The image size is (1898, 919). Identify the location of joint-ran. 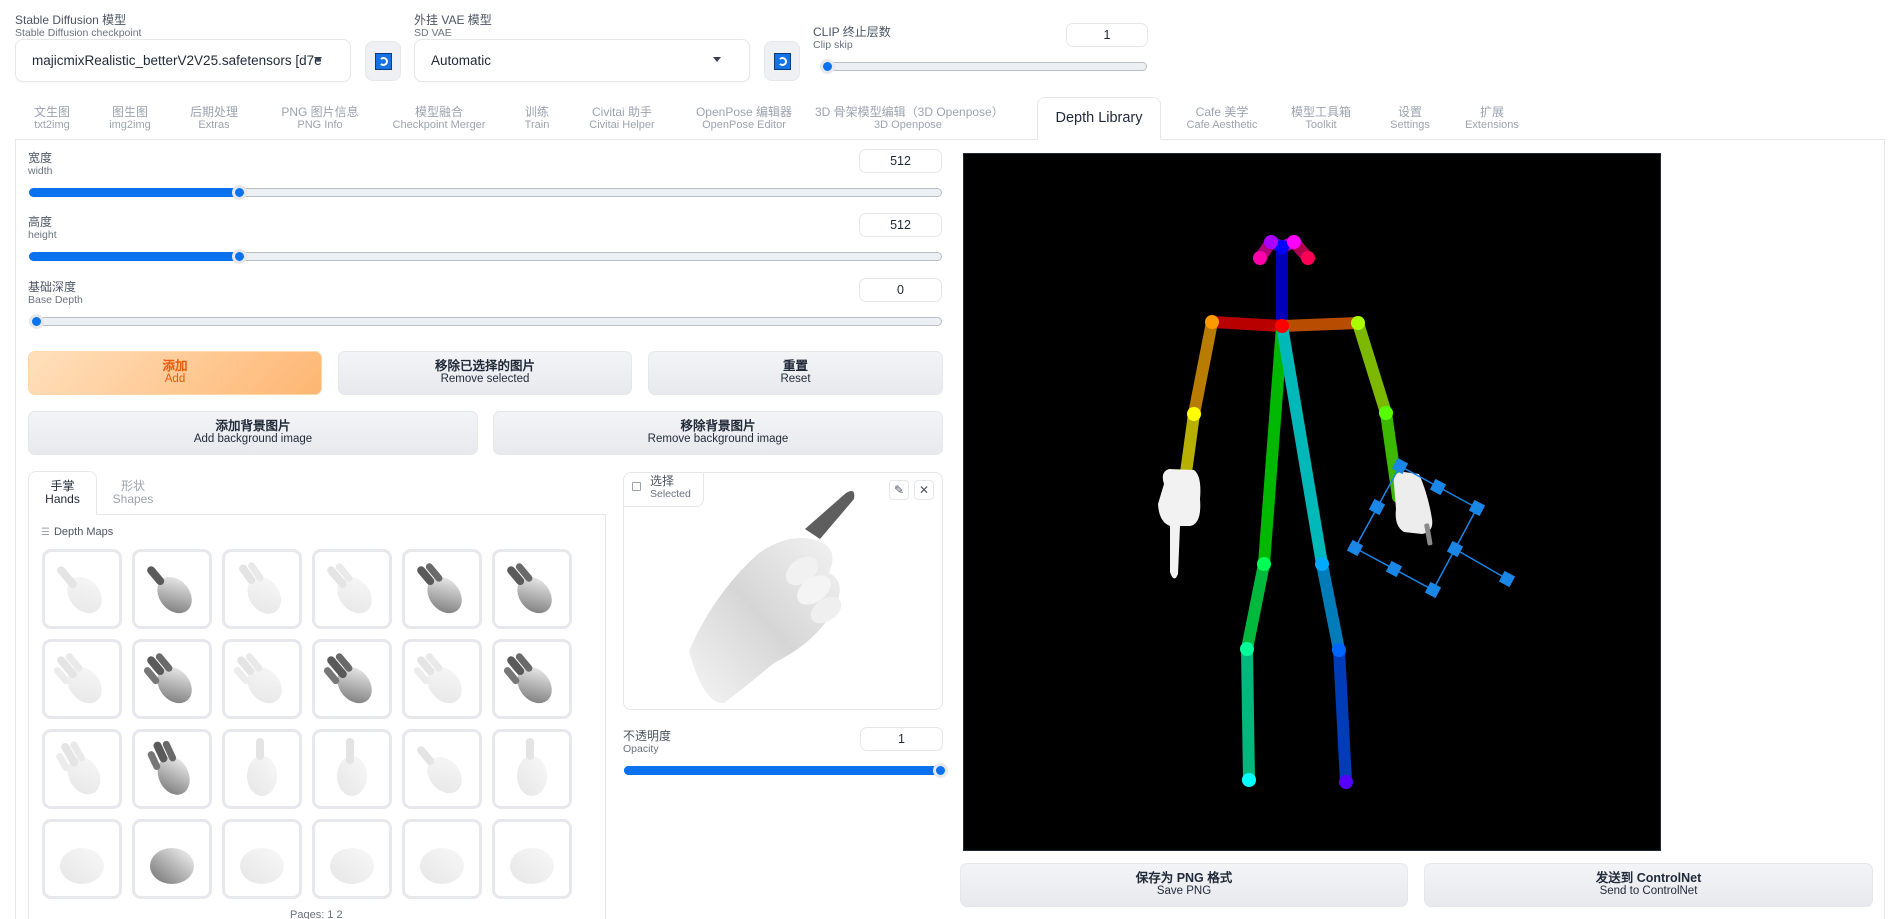
(1249, 780).